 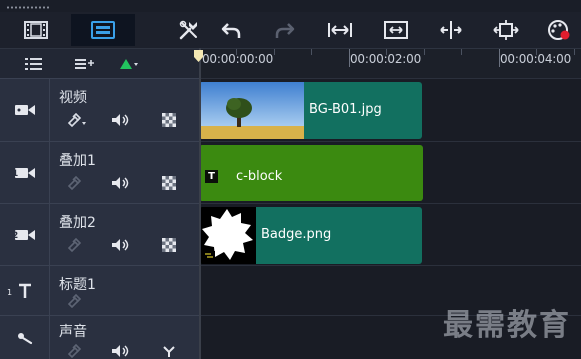 I want to click on track-list-icon, so click(x=33, y=64).